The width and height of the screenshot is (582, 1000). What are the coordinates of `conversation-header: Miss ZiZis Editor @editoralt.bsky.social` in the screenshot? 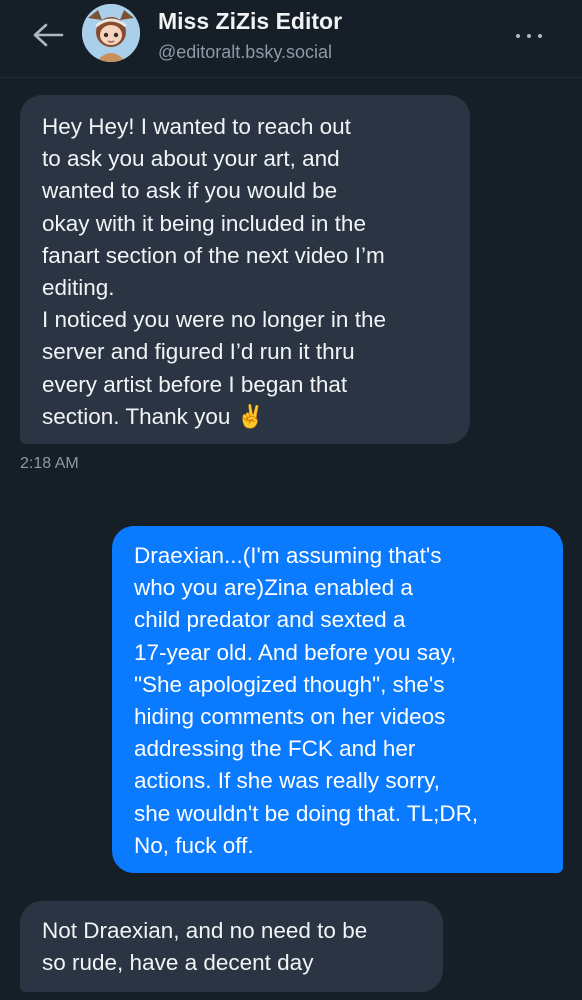 It's located at (291, 39).